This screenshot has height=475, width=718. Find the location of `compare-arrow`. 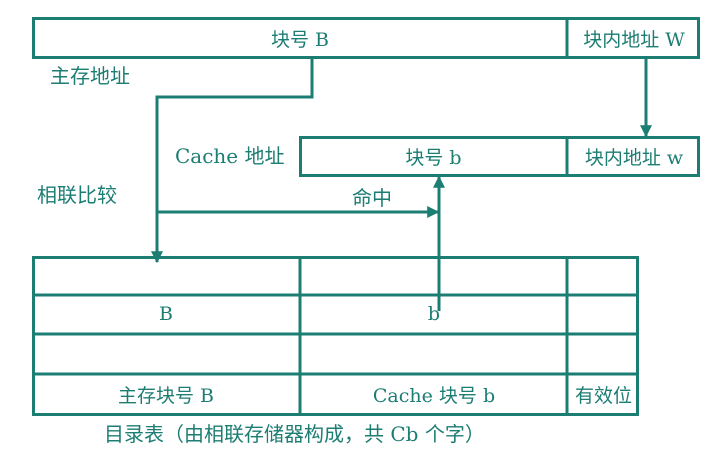

compare-arrow is located at coordinates (232, 161).